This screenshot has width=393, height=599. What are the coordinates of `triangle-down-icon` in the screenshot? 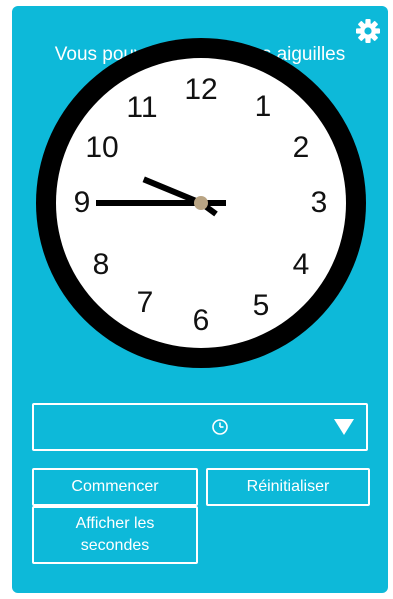 It's located at (344, 427).